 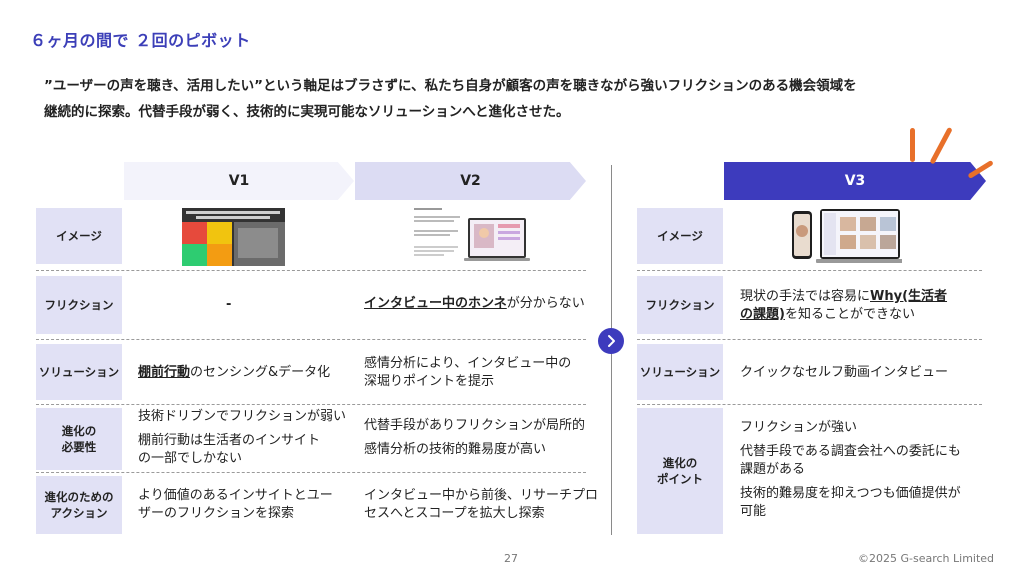 I want to click on row-label-solution: ソリューション, so click(x=79, y=372).